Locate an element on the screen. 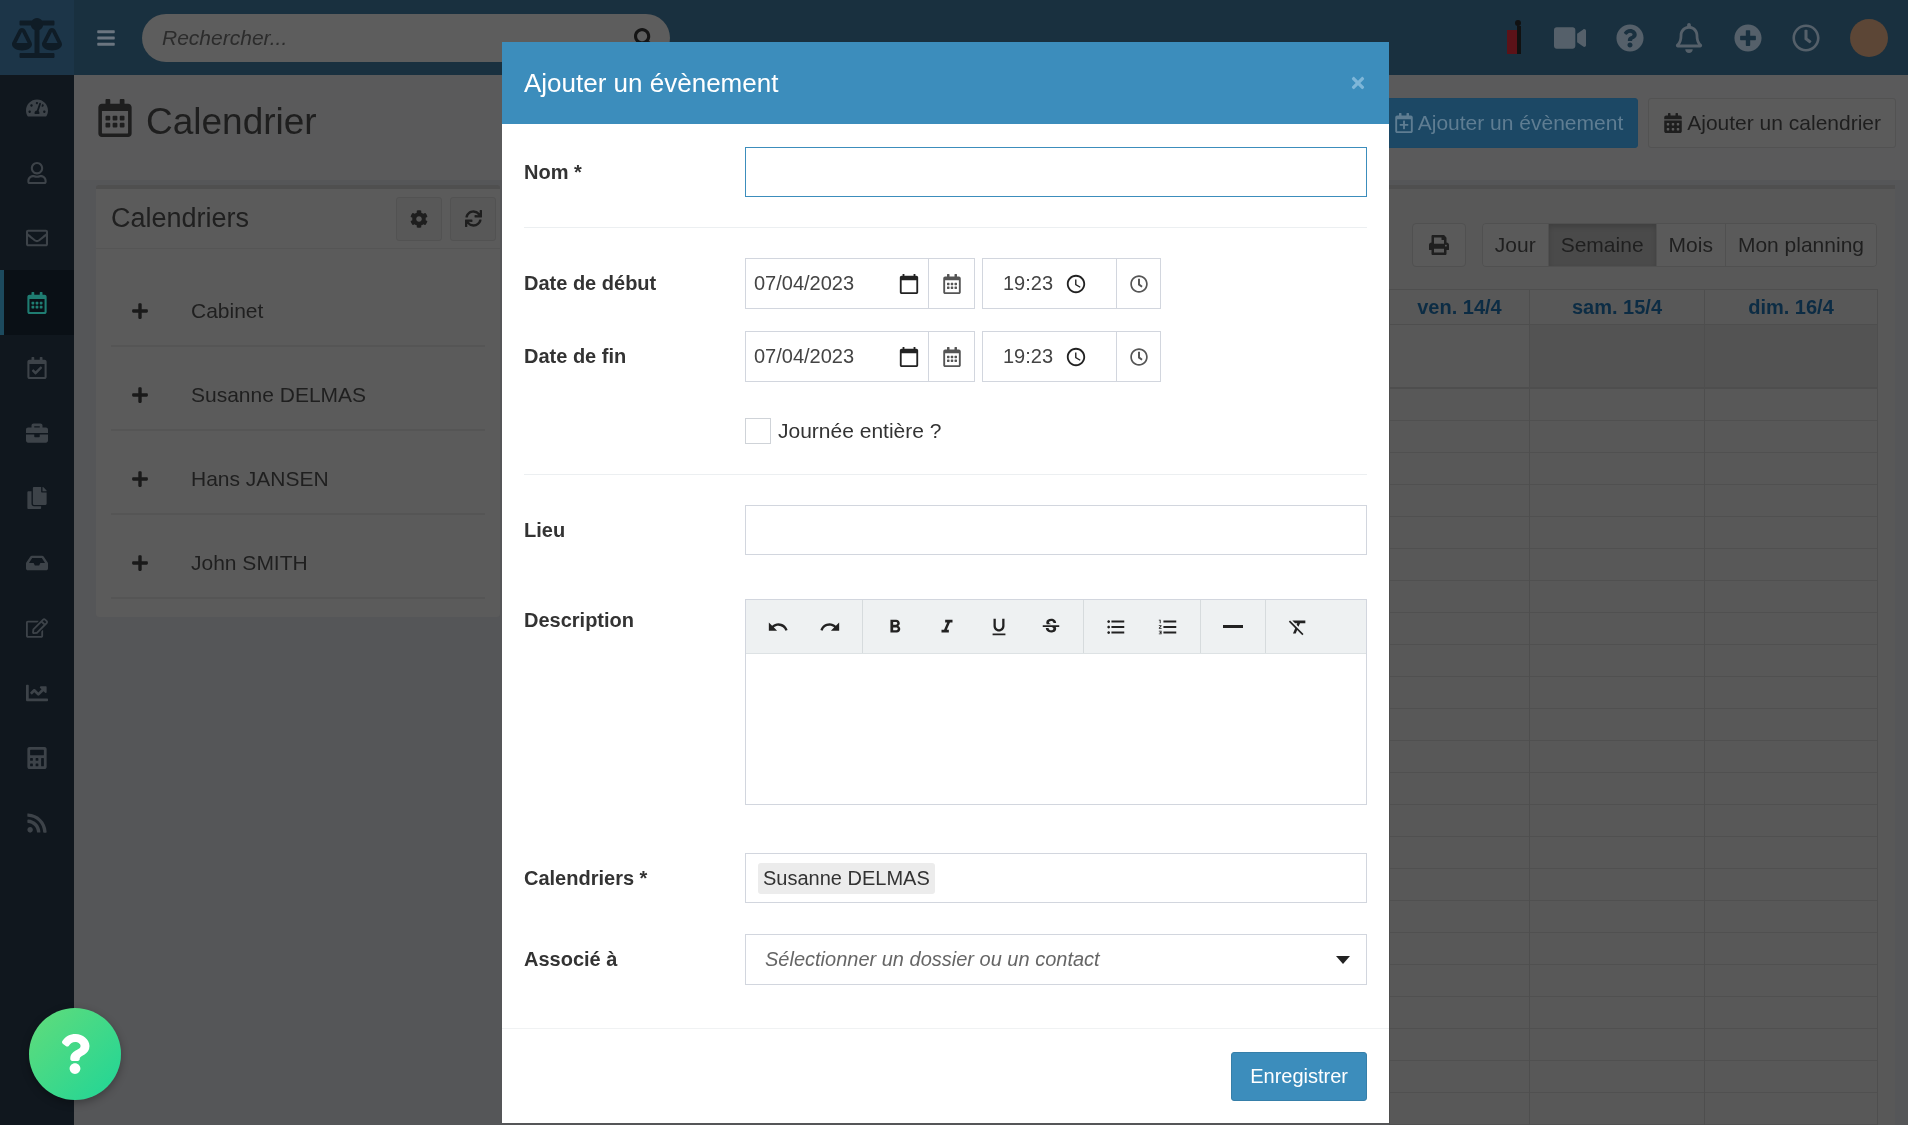 The height and width of the screenshot is (1125, 1908). menu-button is located at coordinates (106, 37).